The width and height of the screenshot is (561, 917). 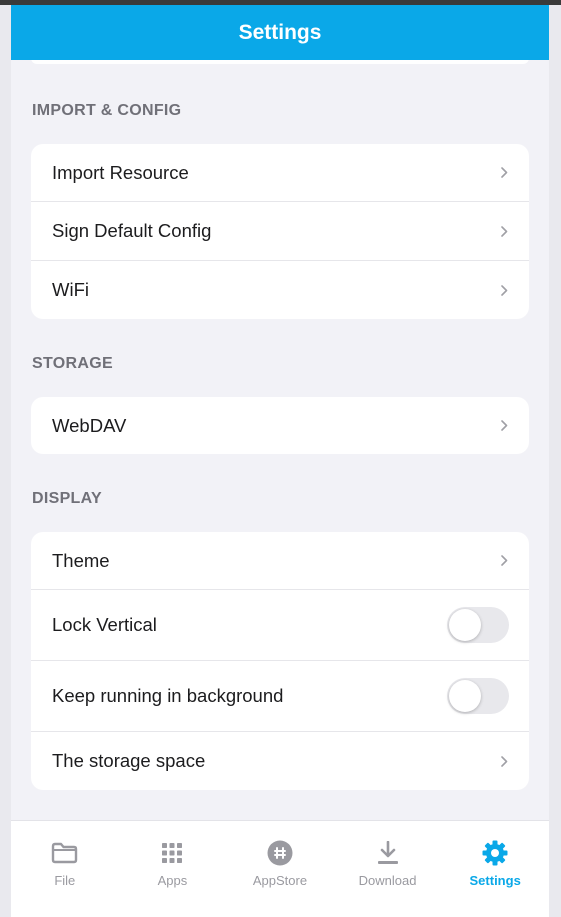 I want to click on row-lock-vertical: Lock Vertical, so click(x=280, y=625).